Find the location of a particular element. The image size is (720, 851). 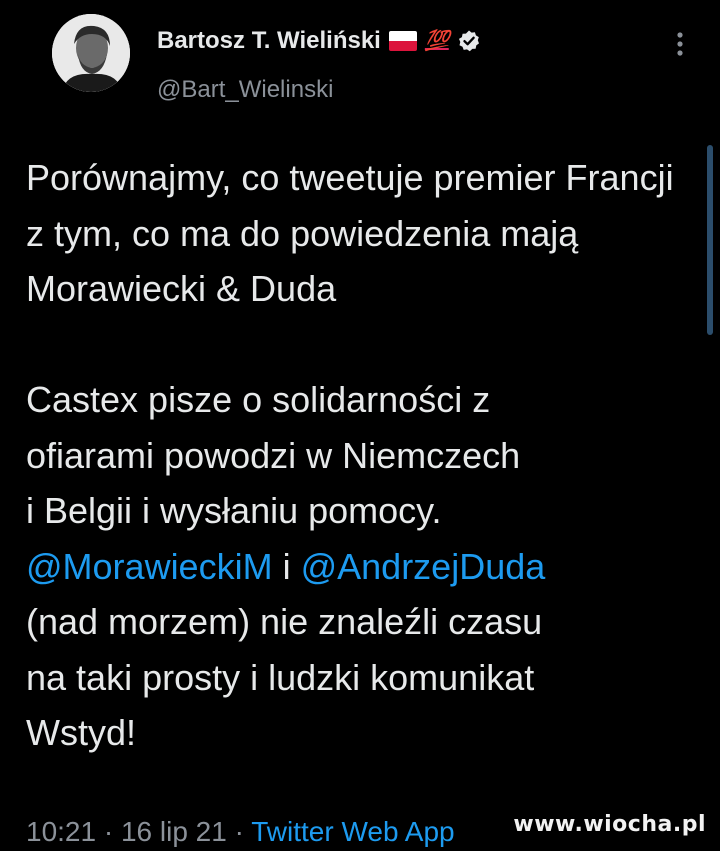

hundred-points-icon: 💯 is located at coordinates (437, 41).